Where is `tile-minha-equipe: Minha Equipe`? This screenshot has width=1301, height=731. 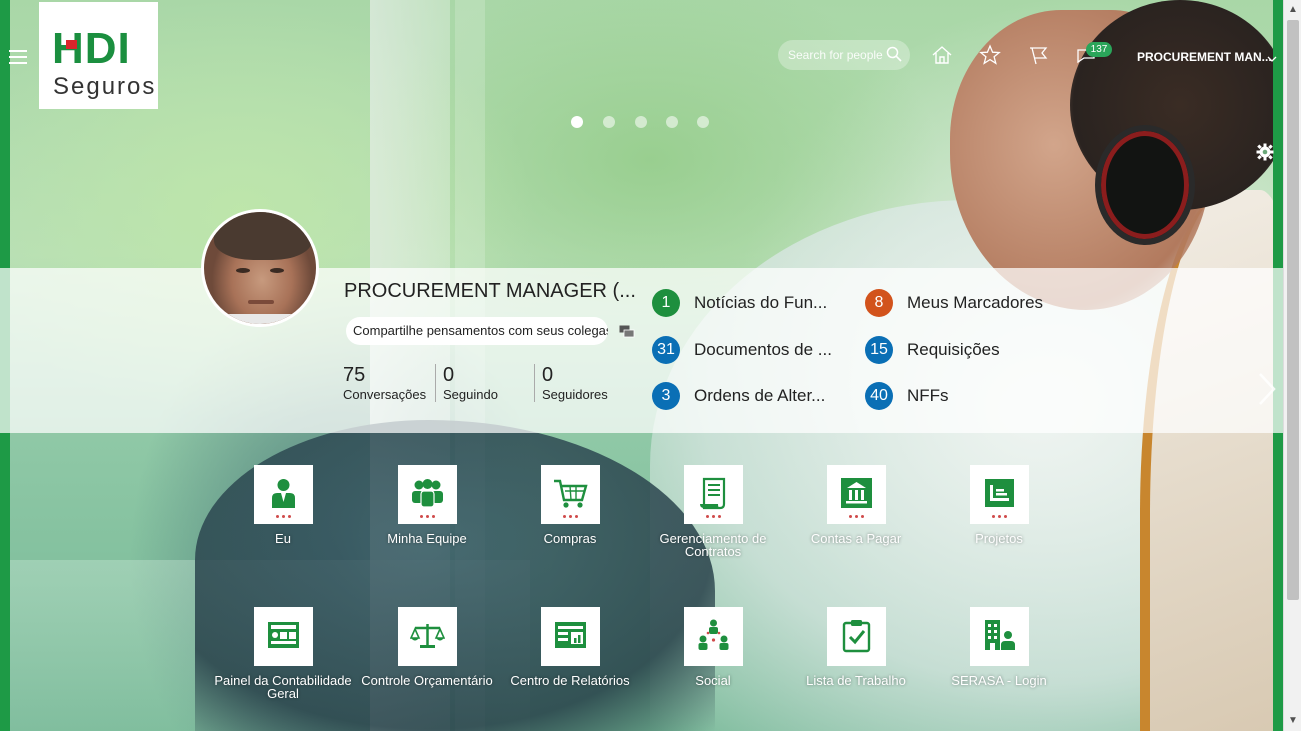 tile-minha-equipe: Minha Equipe is located at coordinates (427, 505).